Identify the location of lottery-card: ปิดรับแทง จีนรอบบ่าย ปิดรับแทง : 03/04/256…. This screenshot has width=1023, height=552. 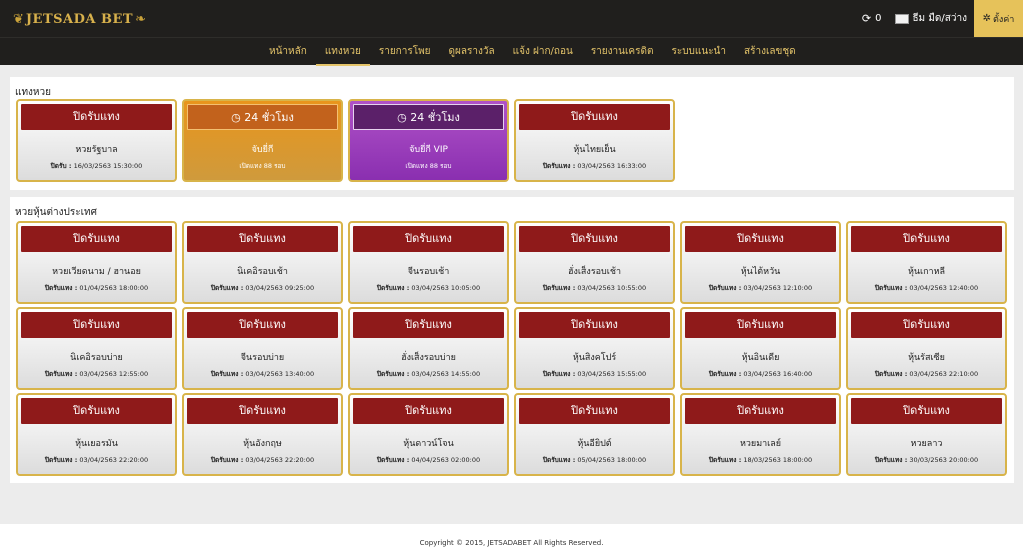
(262, 348).